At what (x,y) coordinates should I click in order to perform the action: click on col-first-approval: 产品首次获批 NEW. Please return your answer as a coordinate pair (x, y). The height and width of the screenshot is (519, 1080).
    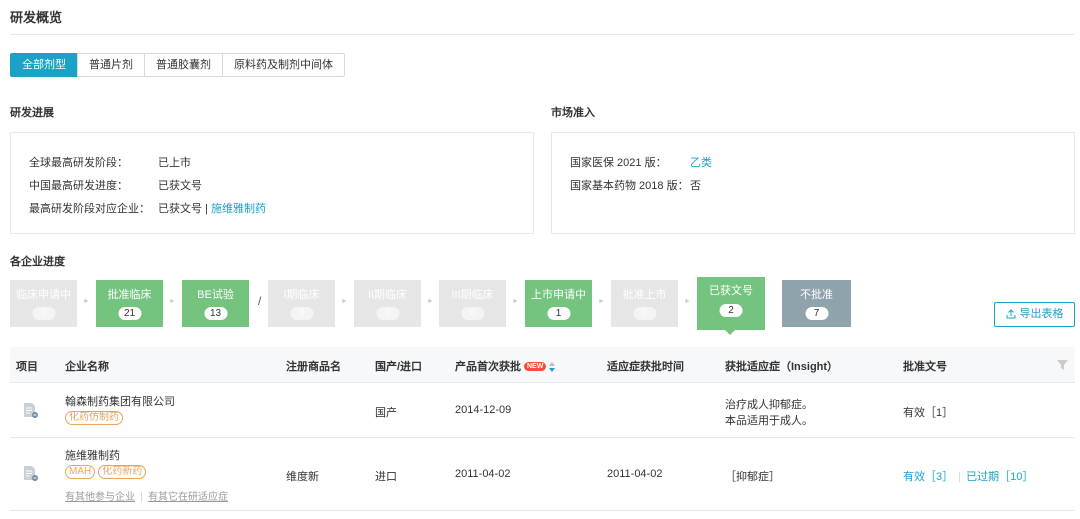
    Looking at the image, I should click on (505, 366).